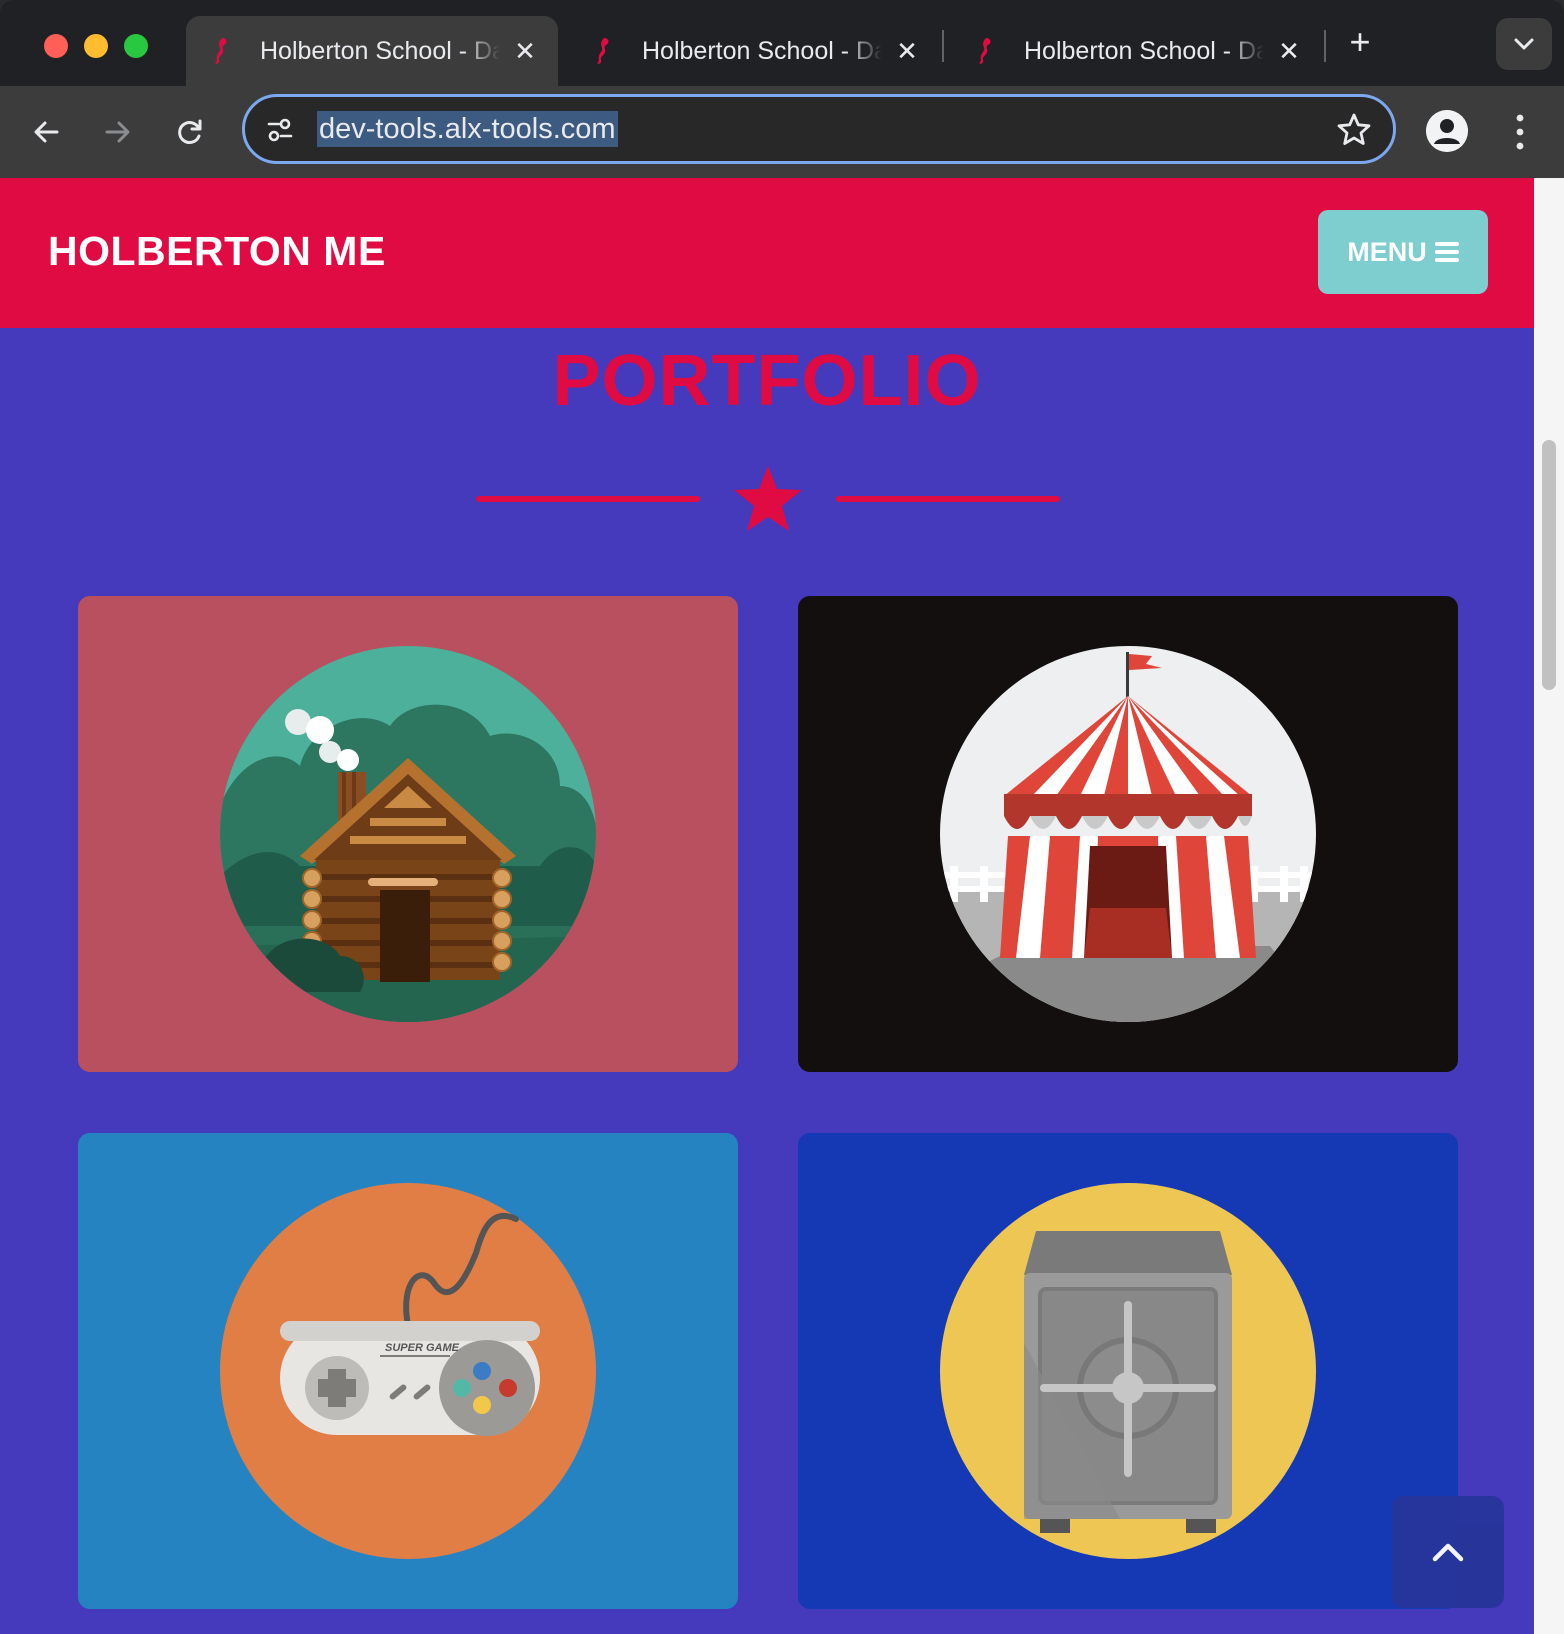 This screenshot has width=1564, height=1634. I want to click on star-icon, so click(768, 498).